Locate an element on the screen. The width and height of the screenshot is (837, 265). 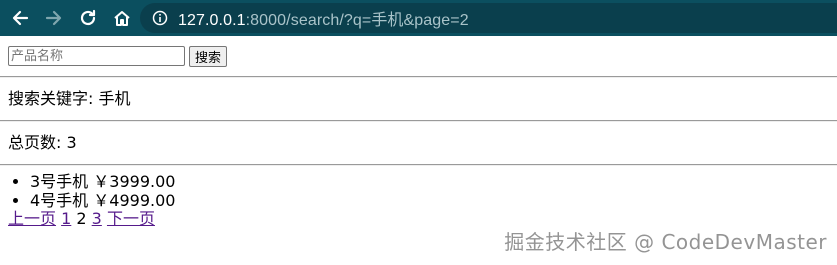
url-path: :8000/search/?q=手机&page=2 is located at coordinates (357, 20).